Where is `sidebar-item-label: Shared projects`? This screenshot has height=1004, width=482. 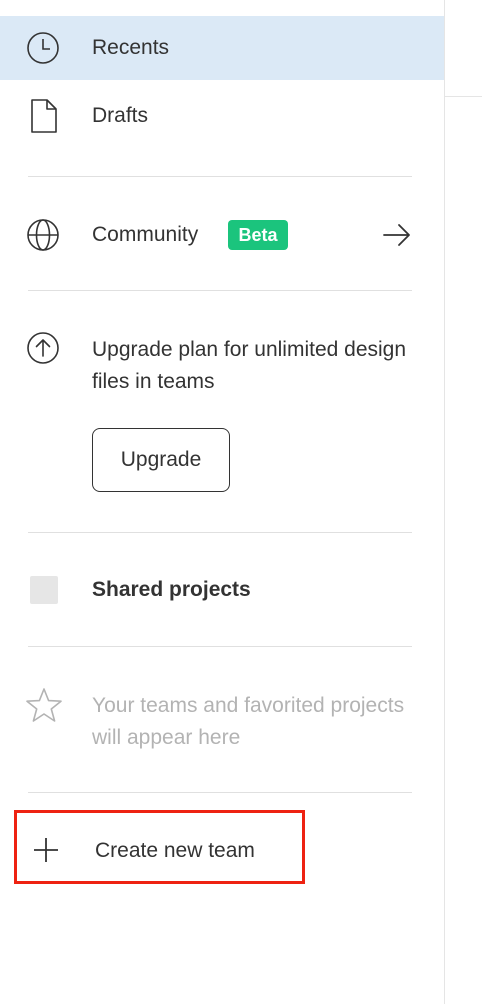
sidebar-item-label: Shared projects is located at coordinates (171, 589).